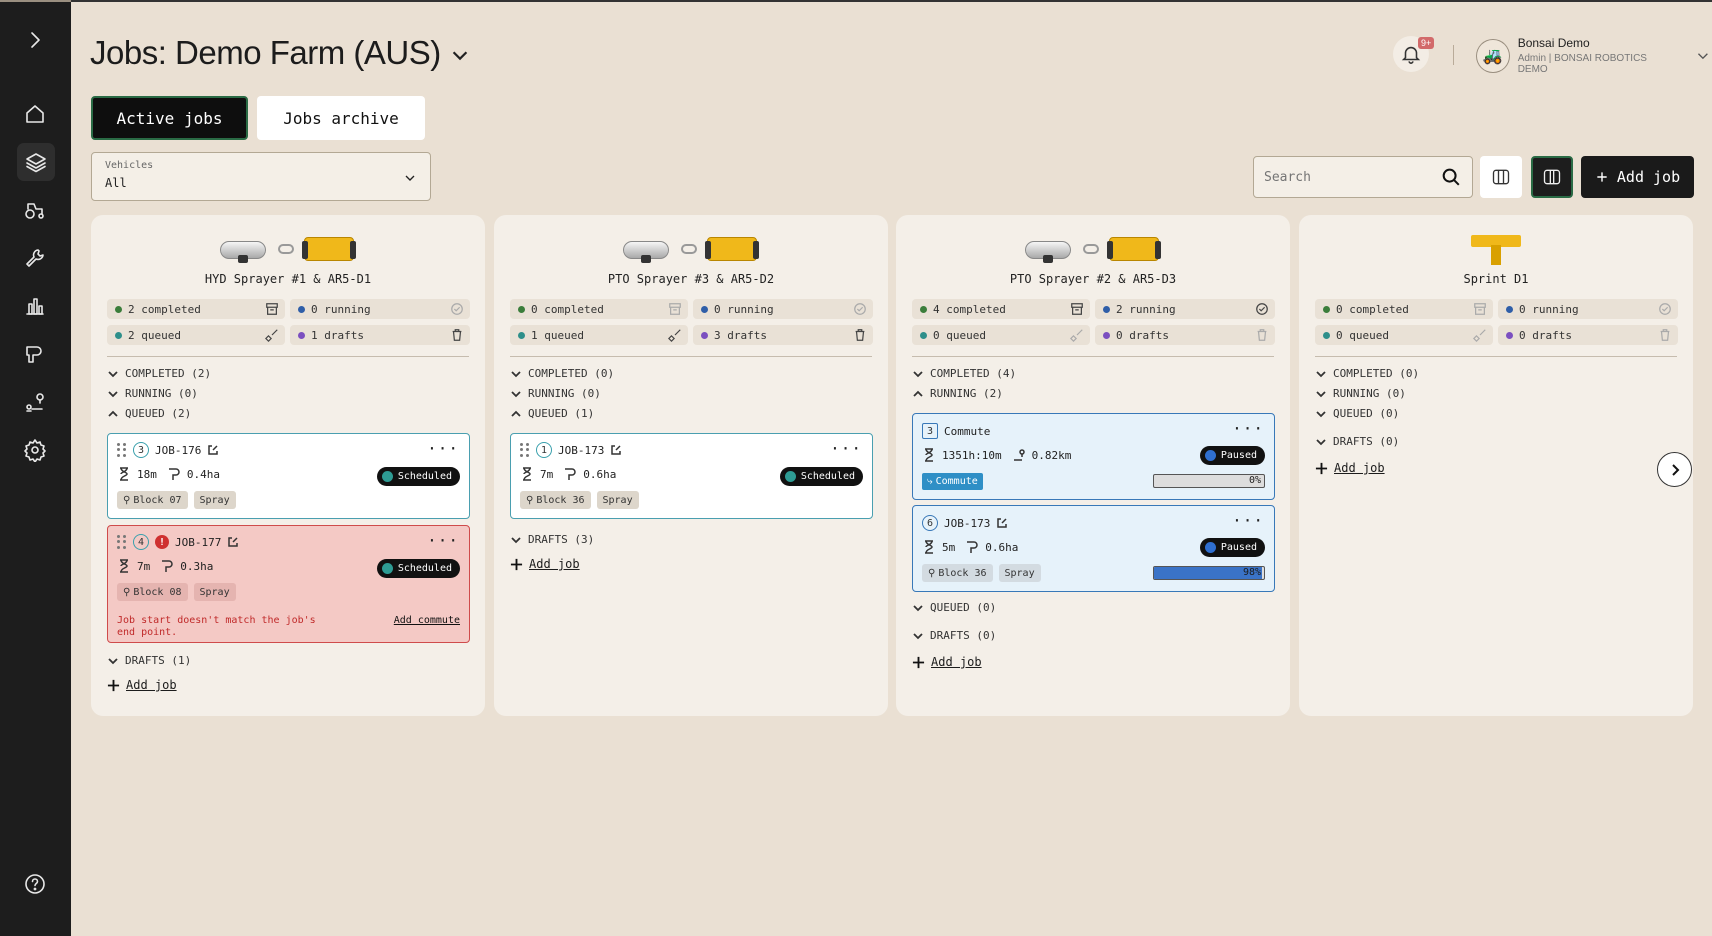 This screenshot has height=936, width=1712. Describe the element at coordinates (1001, 309) in the screenshot. I see `completed-count: 4 completed` at that location.